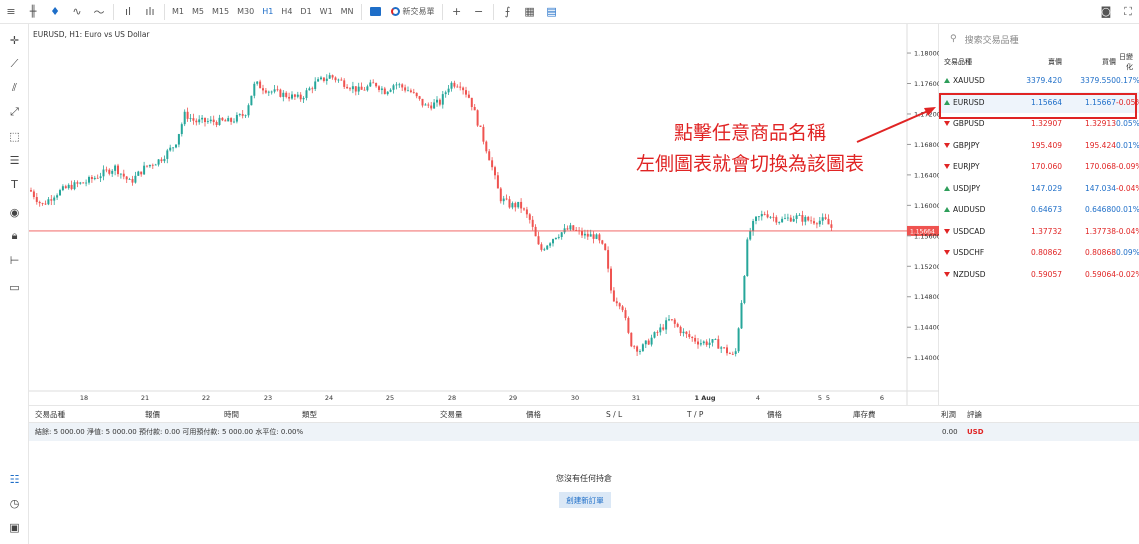  Describe the element at coordinates (14, 136) in the screenshot. I see `rectangle-icon: ⬚` at that location.